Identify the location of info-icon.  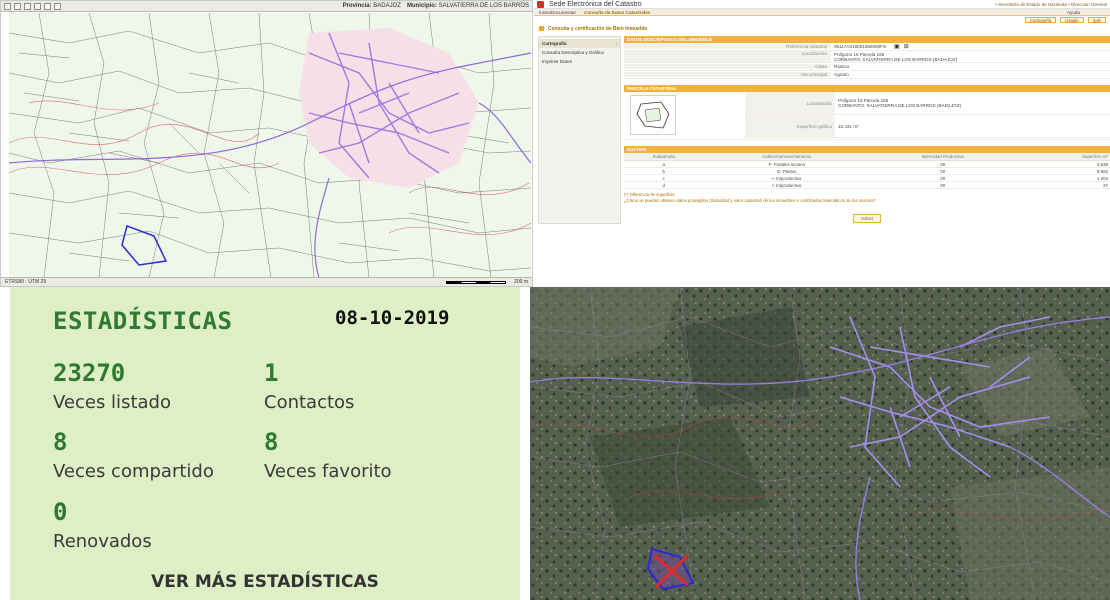
(37, 6).